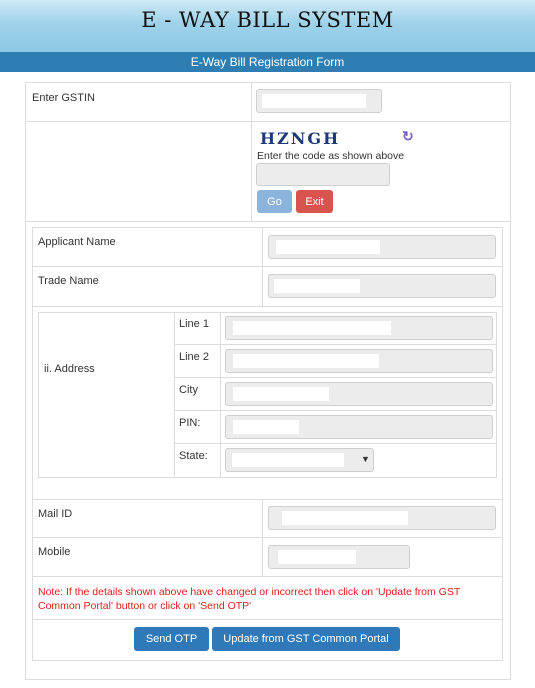 The height and width of the screenshot is (688, 535). Describe the element at coordinates (314, 101) in the screenshot. I see `gstin-redaction` at that location.